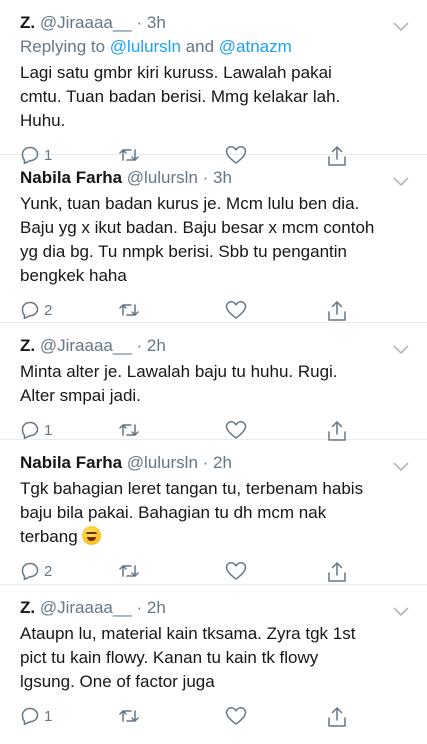  What do you see at coordinates (197, 23) in the screenshot?
I see `tweet-header: Z. @Jiraaaa__ · 3h` at bounding box center [197, 23].